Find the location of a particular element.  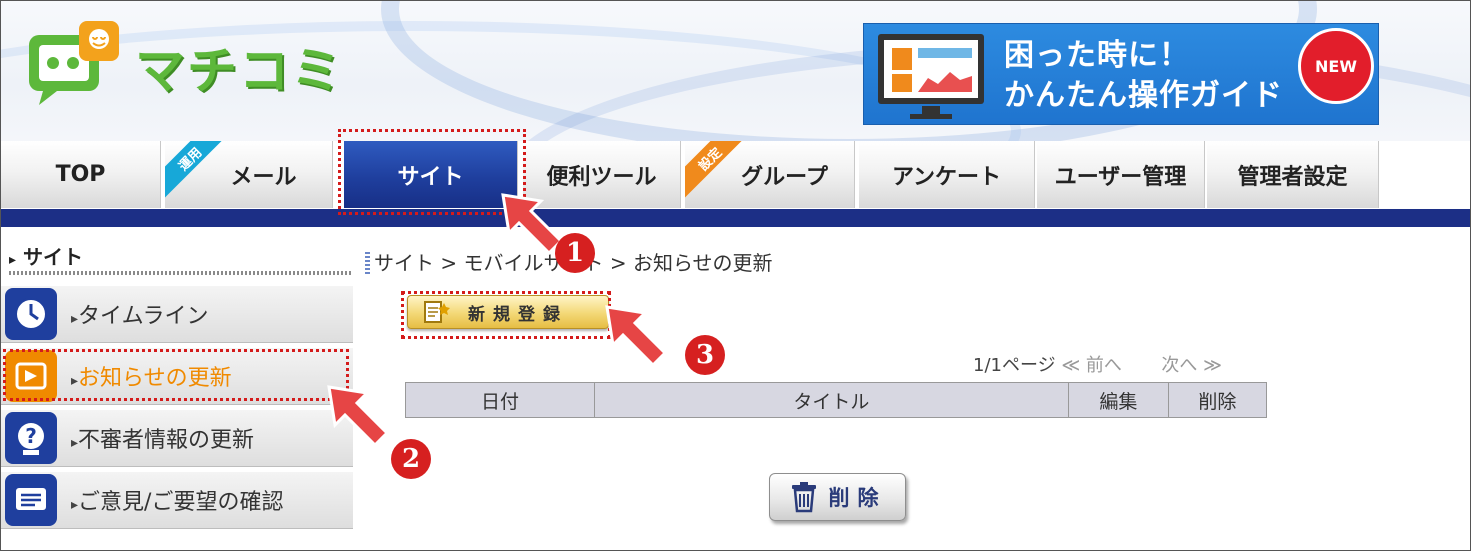

logo-text: マチコミ is located at coordinates (239, 71).